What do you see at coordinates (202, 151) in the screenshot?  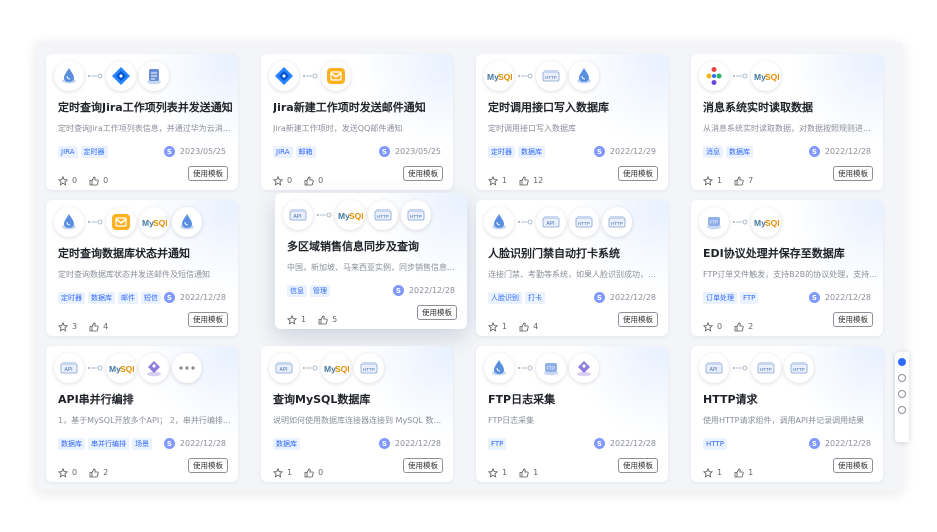 I see `publish-date: 2023/05/25` at bounding box center [202, 151].